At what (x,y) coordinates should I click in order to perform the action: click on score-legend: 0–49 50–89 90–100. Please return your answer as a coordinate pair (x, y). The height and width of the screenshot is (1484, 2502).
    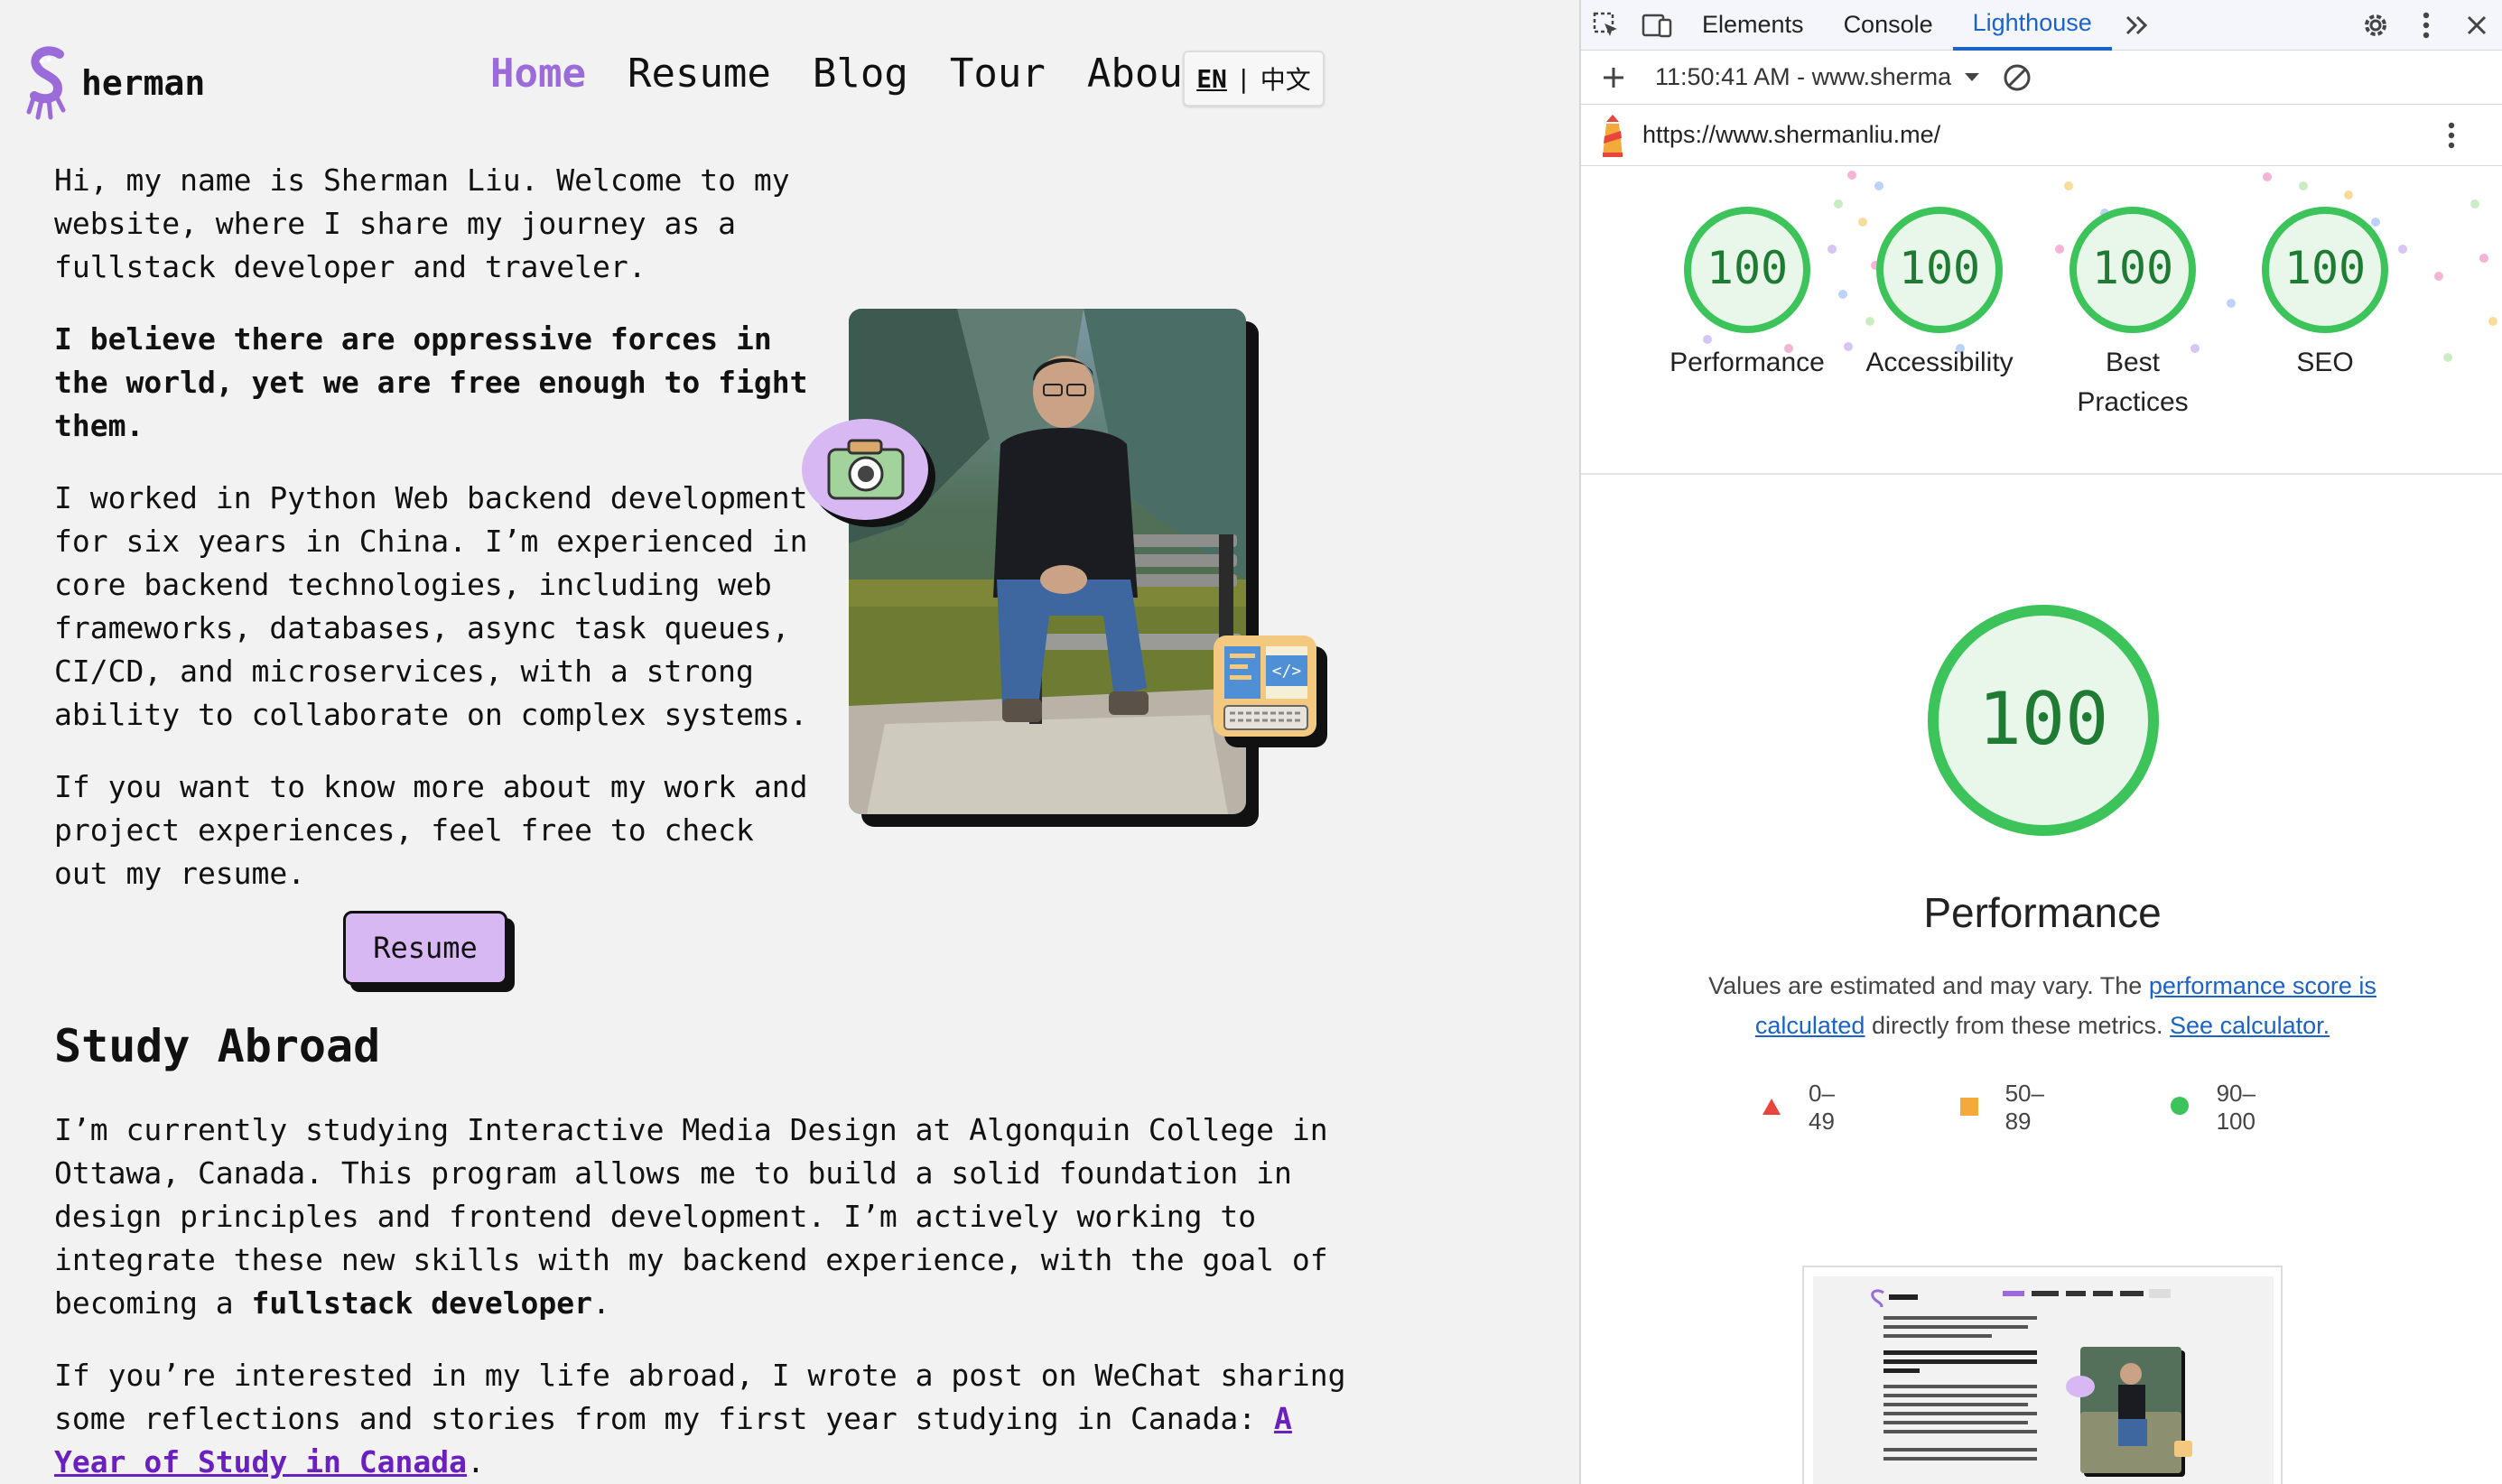
    Looking at the image, I should click on (2078, 1108).